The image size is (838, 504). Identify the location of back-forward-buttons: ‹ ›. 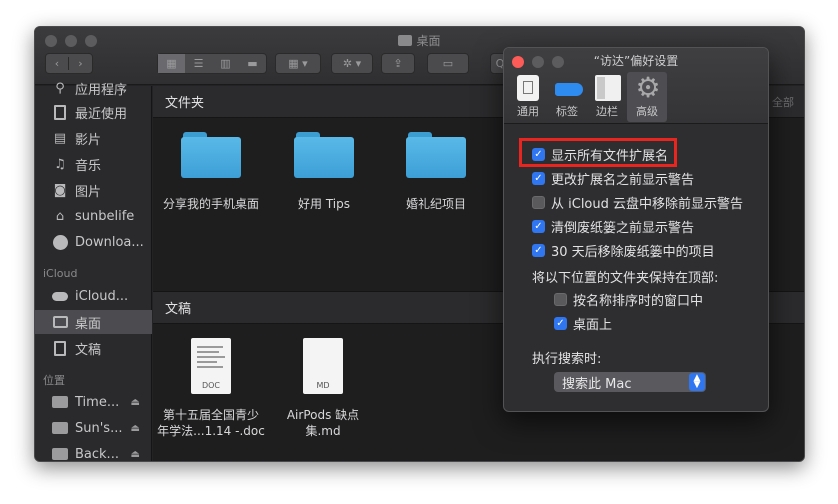
(69, 63).